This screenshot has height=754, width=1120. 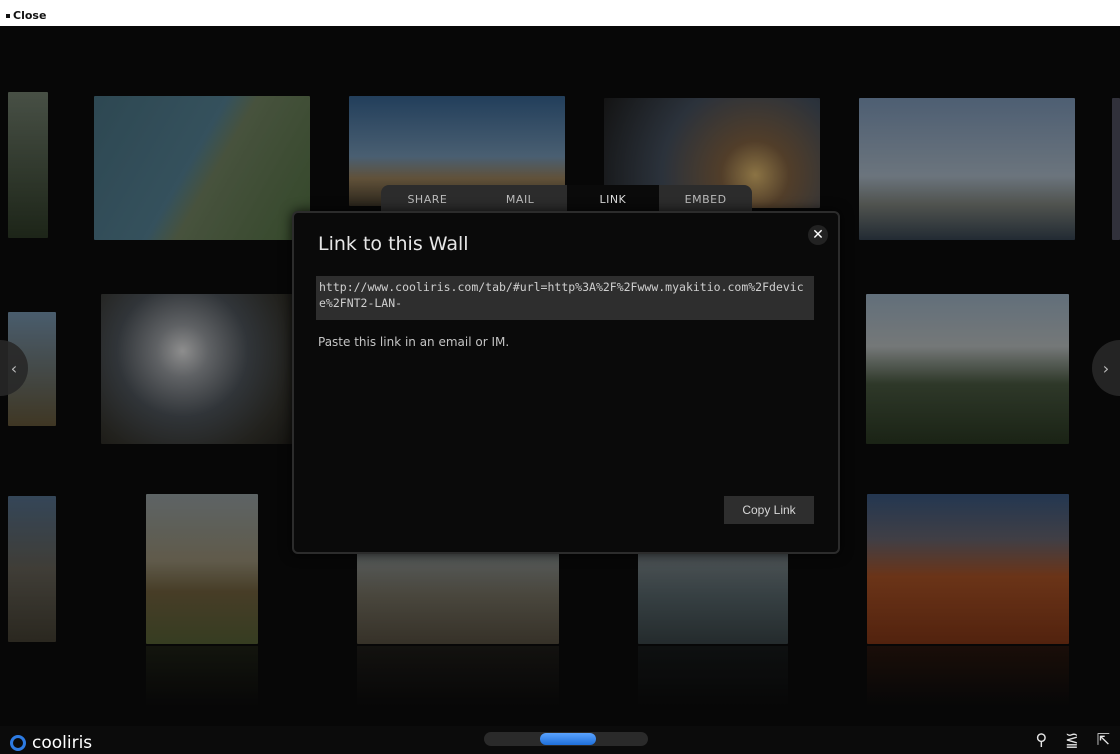 What do you see at coordinates (1041, 739) in the screenshot?
I see `search-icon: ⚲` at bounding box center [1041, 739].